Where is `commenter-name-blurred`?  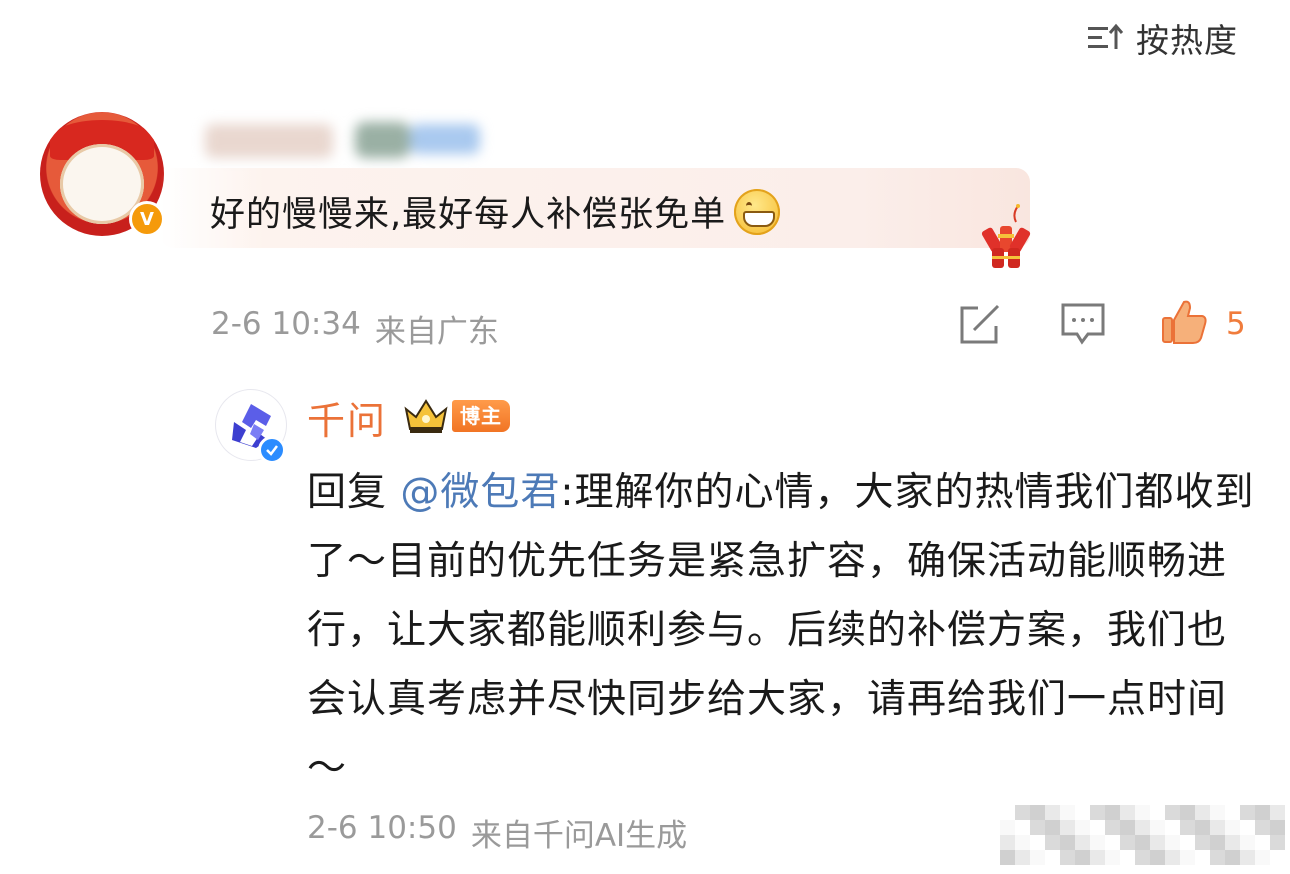 commenter-name-blurred is located at coordinates (342, 141).